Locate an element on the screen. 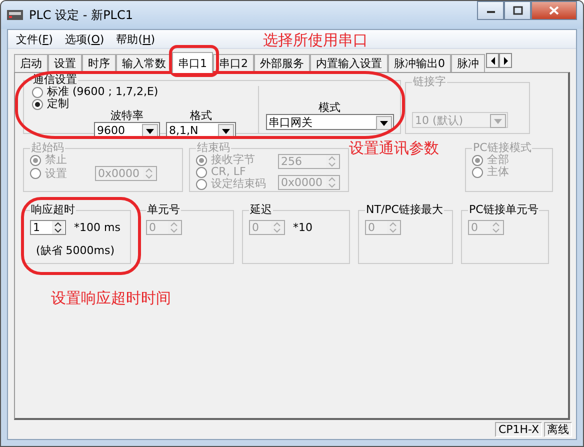 The width and height of the screenshot is (584, 447). tab: 设置 is located at coordinates (65, 63).